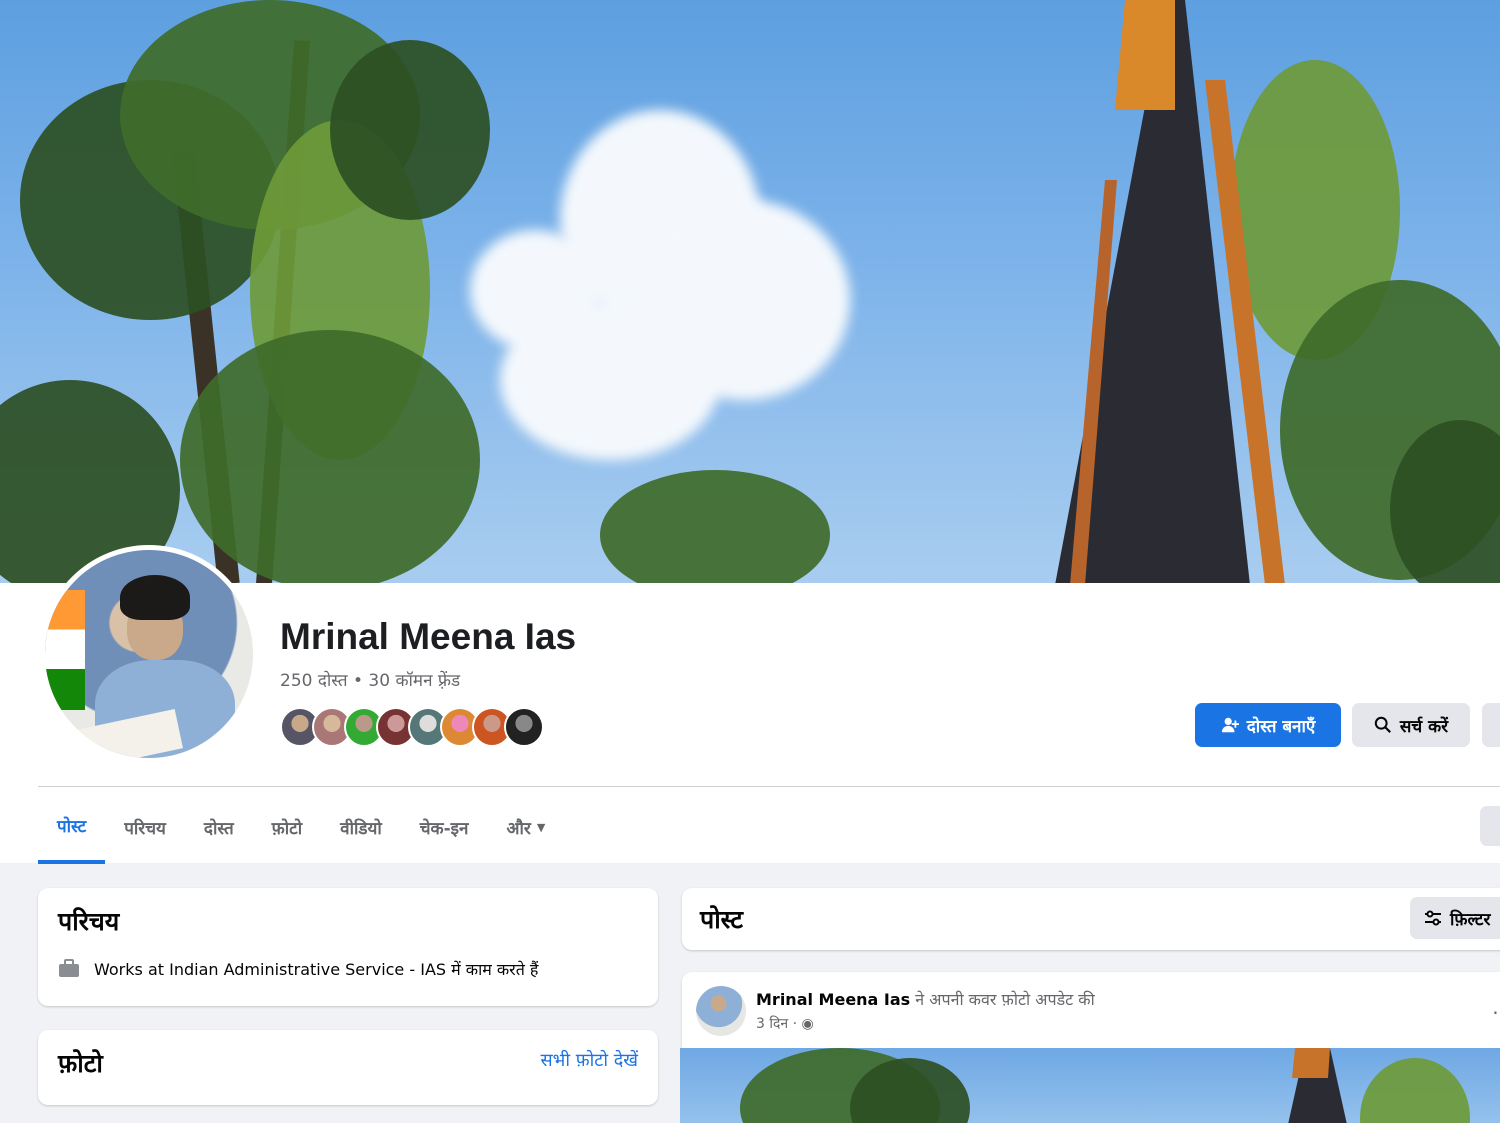 This screenshot has height=1123, width=1500. I want to click on tab-about: परिचय, so click(145, 827).